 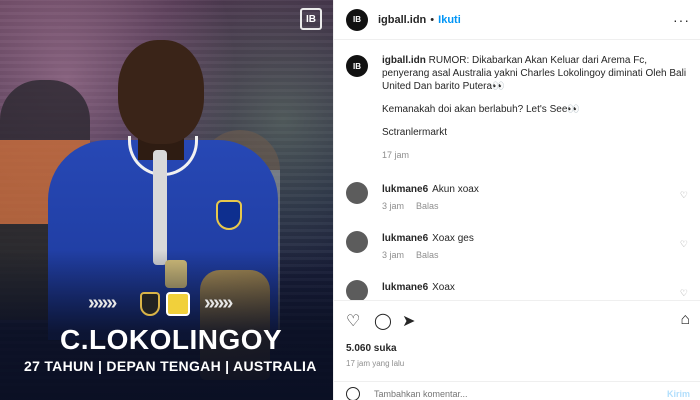 What do you see at coordinates (517, 20) in the screenshot?
I see `post-header: IB igball.idn • Ikuti ···` at bounding box center [517, 20].